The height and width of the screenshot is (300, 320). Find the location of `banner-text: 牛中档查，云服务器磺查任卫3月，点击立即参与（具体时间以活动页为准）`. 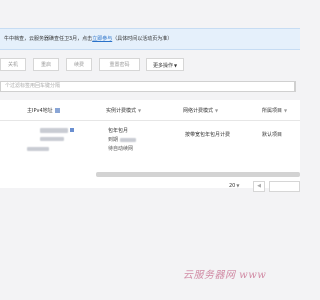

banner-text: 牛中档查，云服务器磺查任卫3月，点击立即参与（具体时间以活动页为准） is located at coordinates (88, 39).